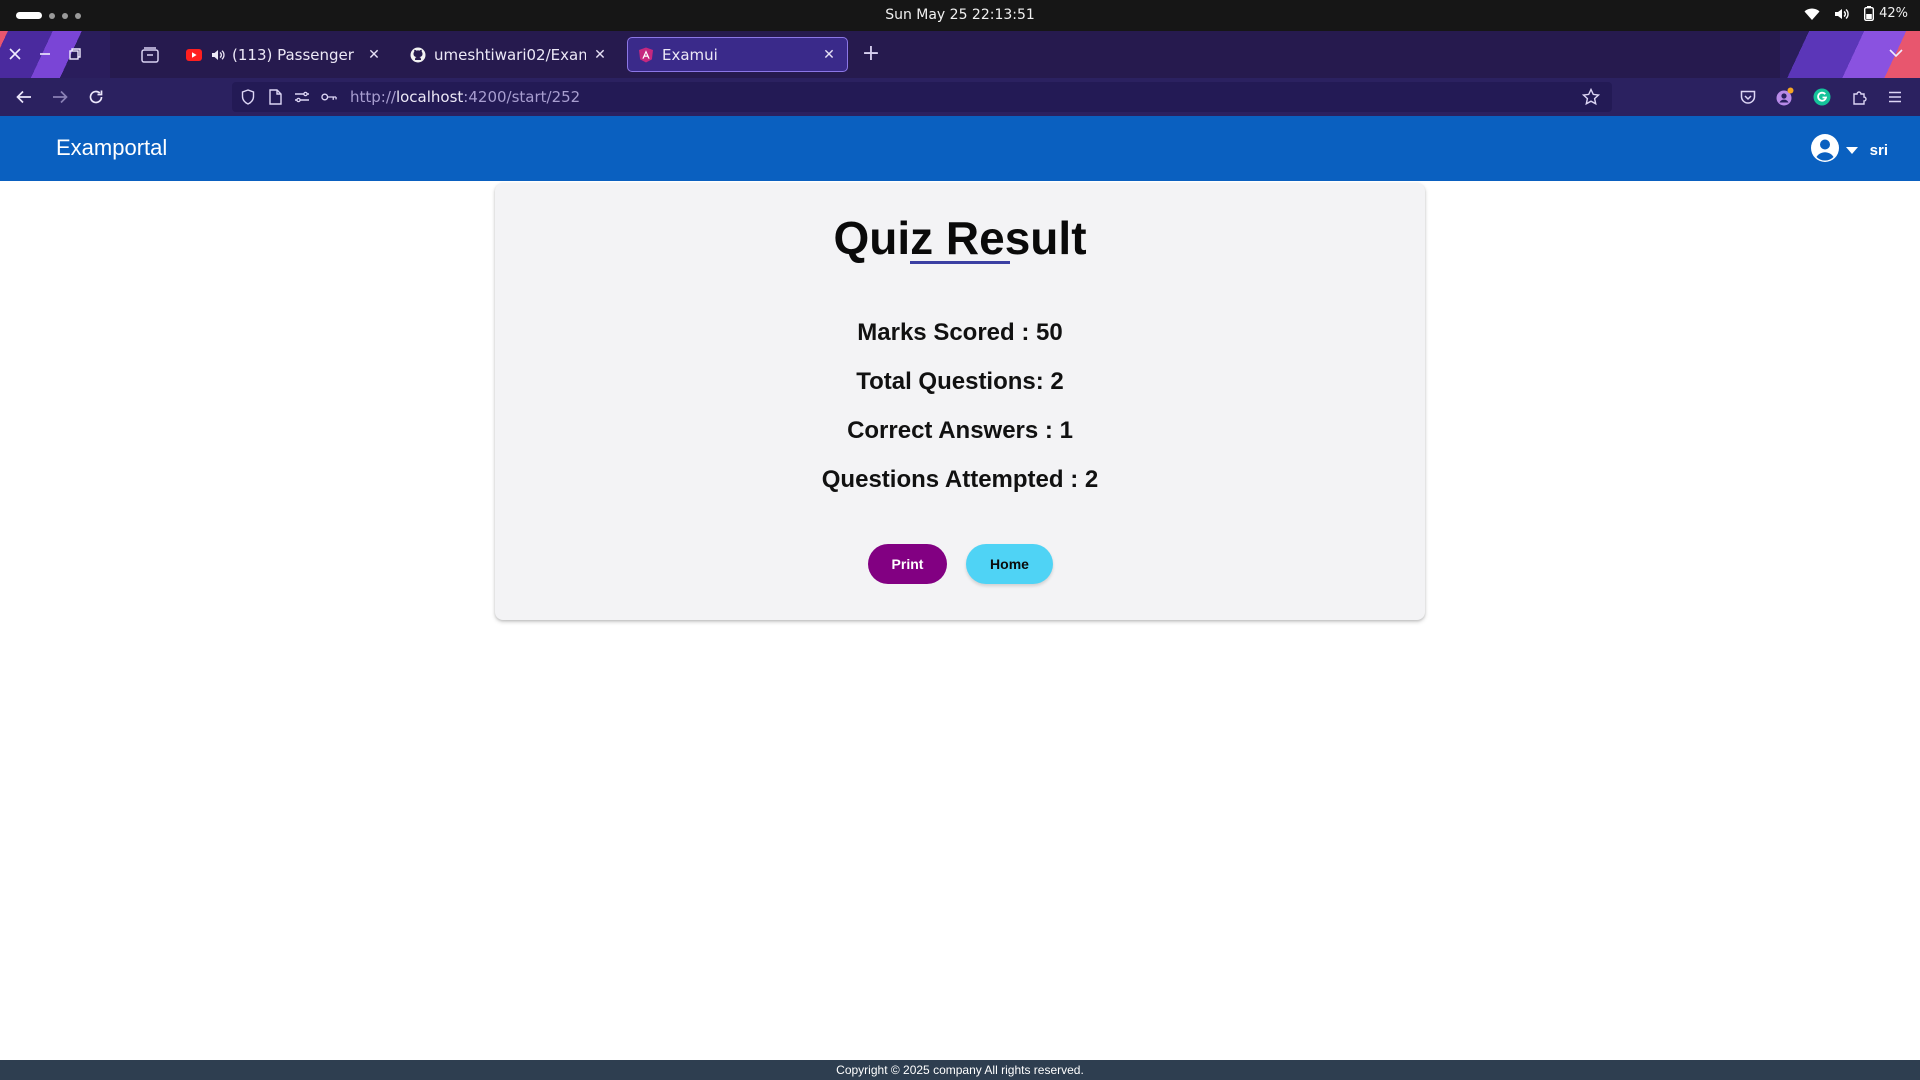 The width and height of the screenshot is (1920, 1080). Describe the element at coordinates (1878, 150) in the screenshot. I see `user-name: sri` at that location.